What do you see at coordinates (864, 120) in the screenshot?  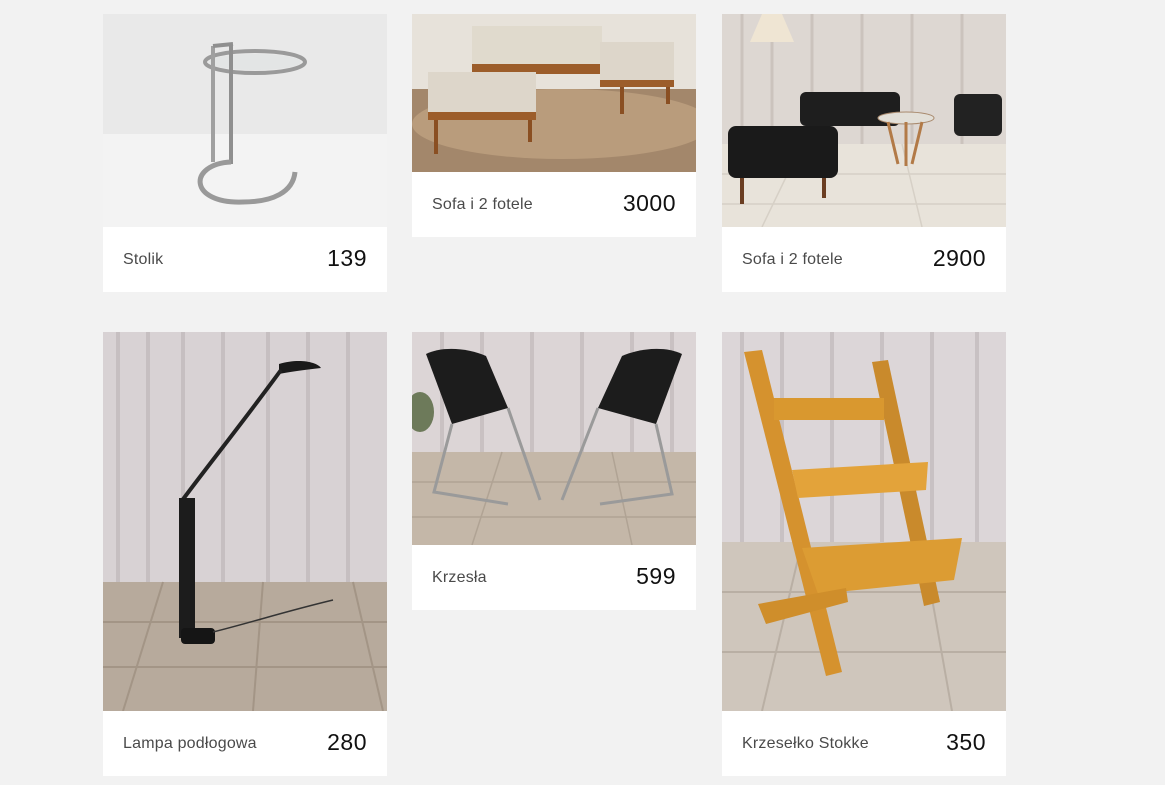 I see `leather-sofa-set-photo` at bounding box center [864, 120].